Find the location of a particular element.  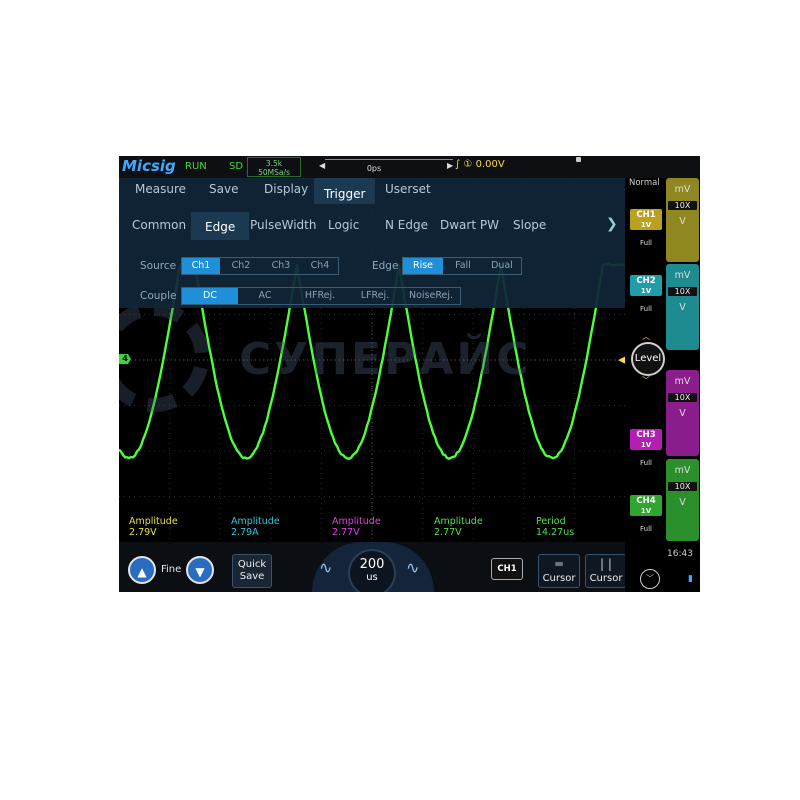

ch3-volt-block: mV 10X V is located at coordinates (682, 413).